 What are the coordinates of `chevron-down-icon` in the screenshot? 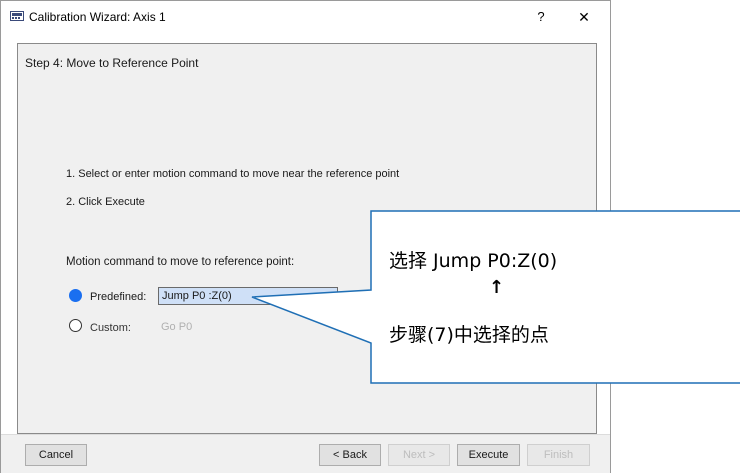 It's located at (326, 295).